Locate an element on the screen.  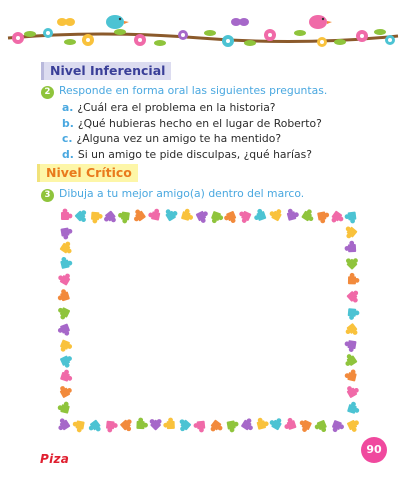
page-number-badge: 90 is located at coordinates (374, 450).